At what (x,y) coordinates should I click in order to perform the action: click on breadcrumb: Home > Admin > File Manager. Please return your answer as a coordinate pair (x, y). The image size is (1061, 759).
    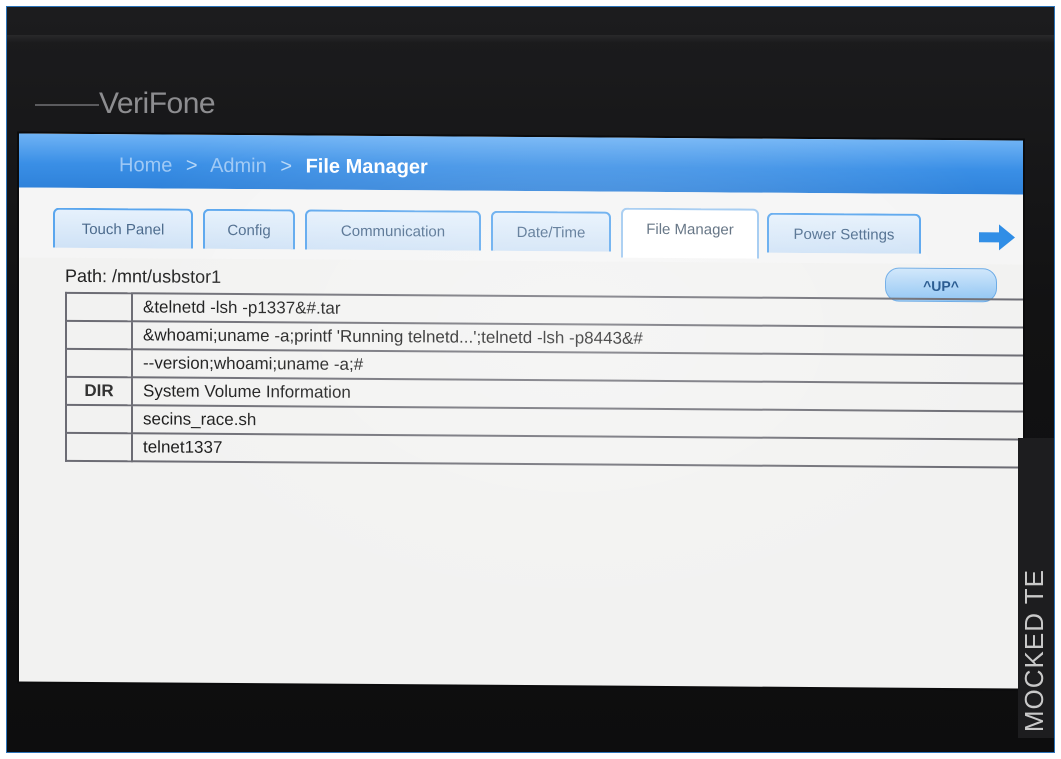
    Looking at the image, I should click on (273, 166).